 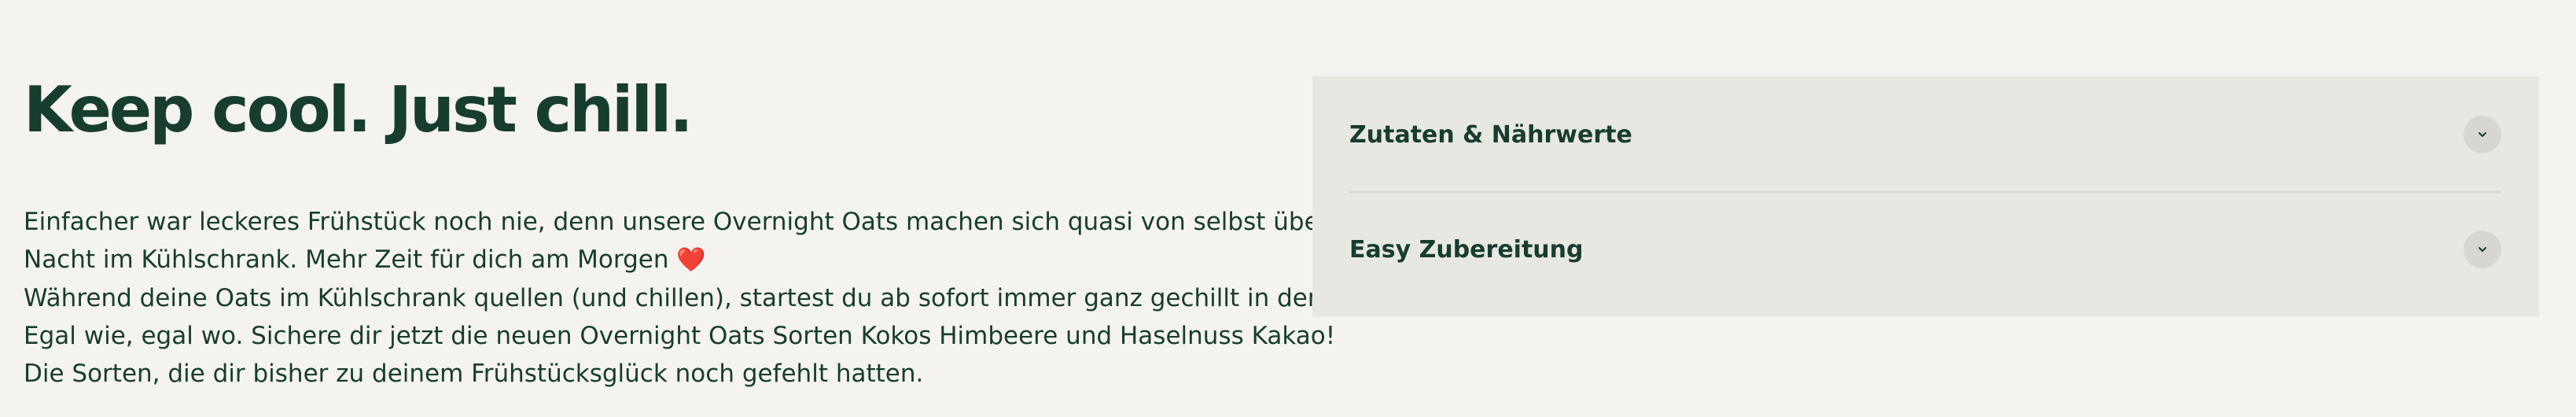 What do you see at coordinates (1491, 134) in the screenshot?
I see `accordion-label-zutaten: Zutaten & Nährwerte` at bounding box center [1491, 134].